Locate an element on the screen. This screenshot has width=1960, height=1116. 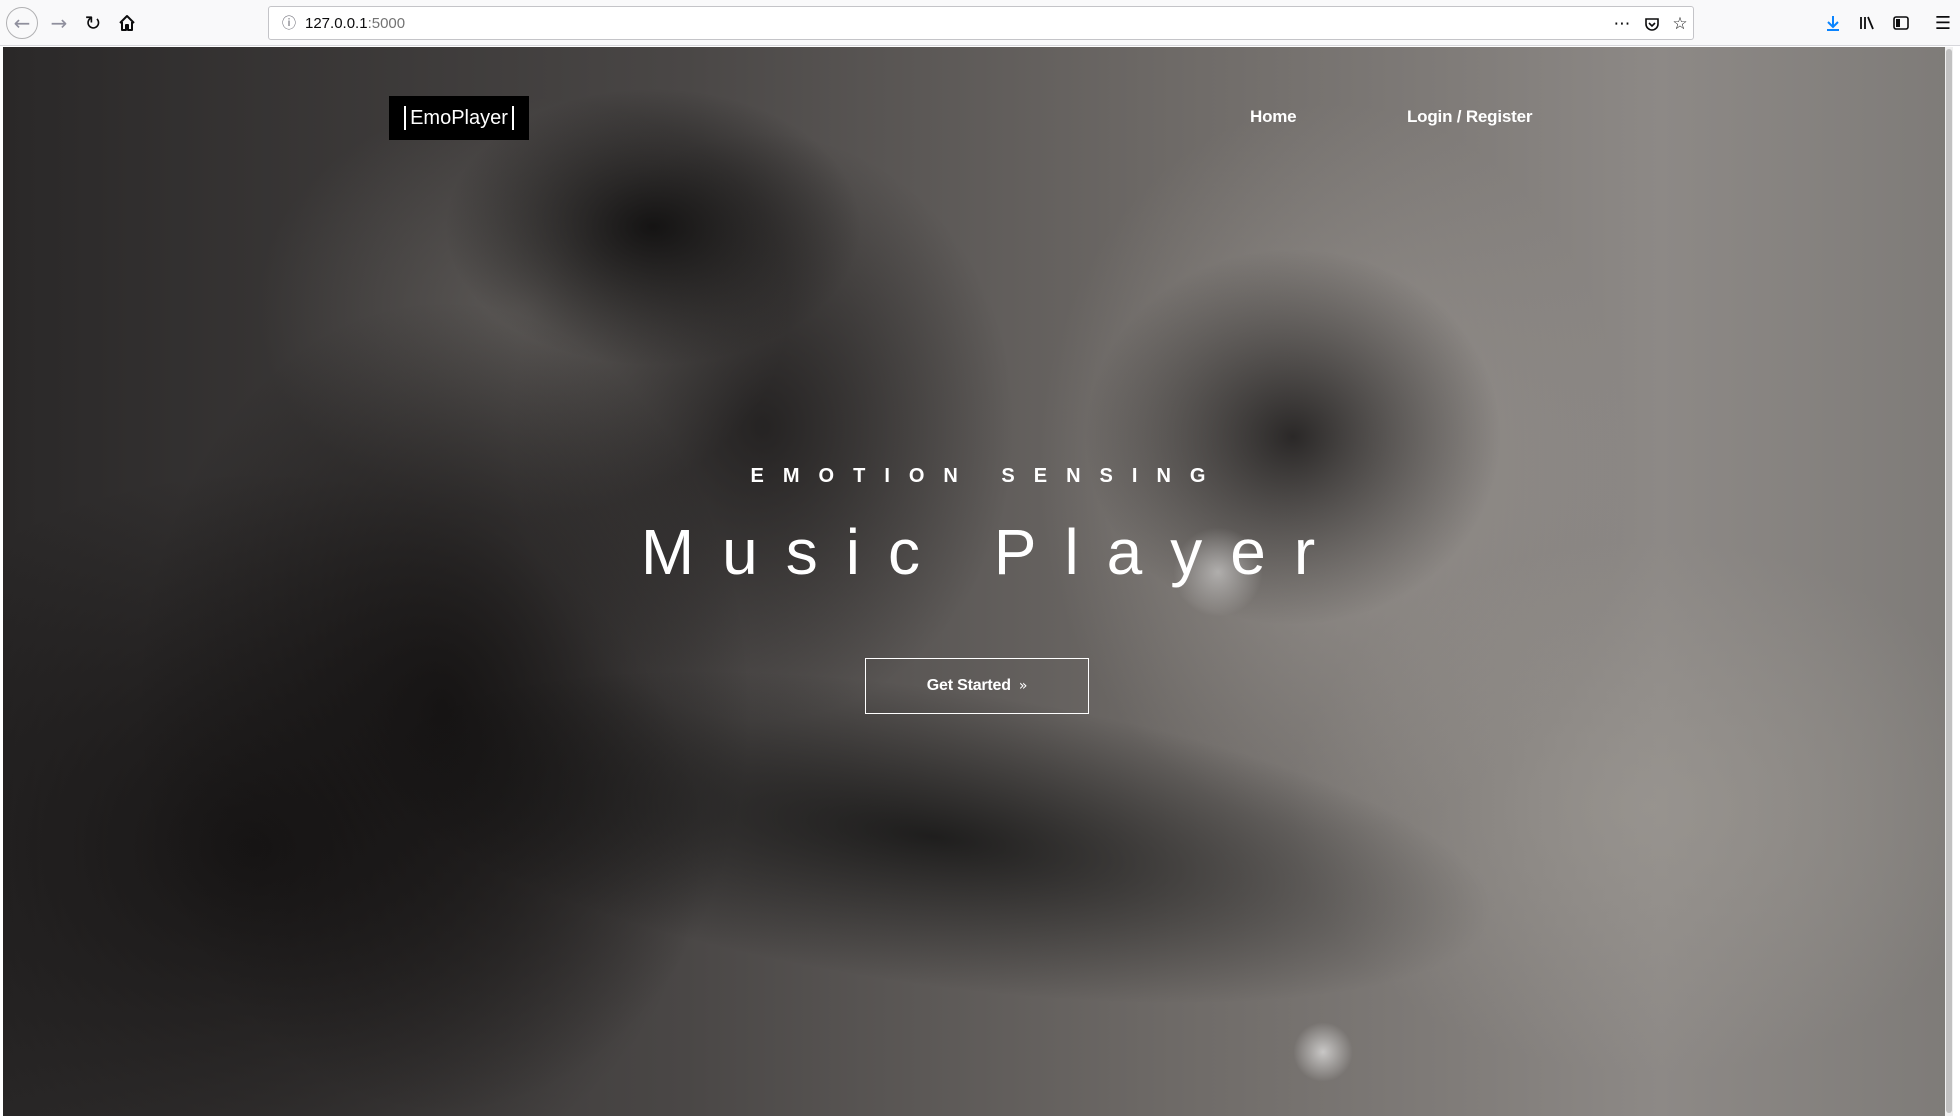
forward-button: → is located at coordinates (59, 23).